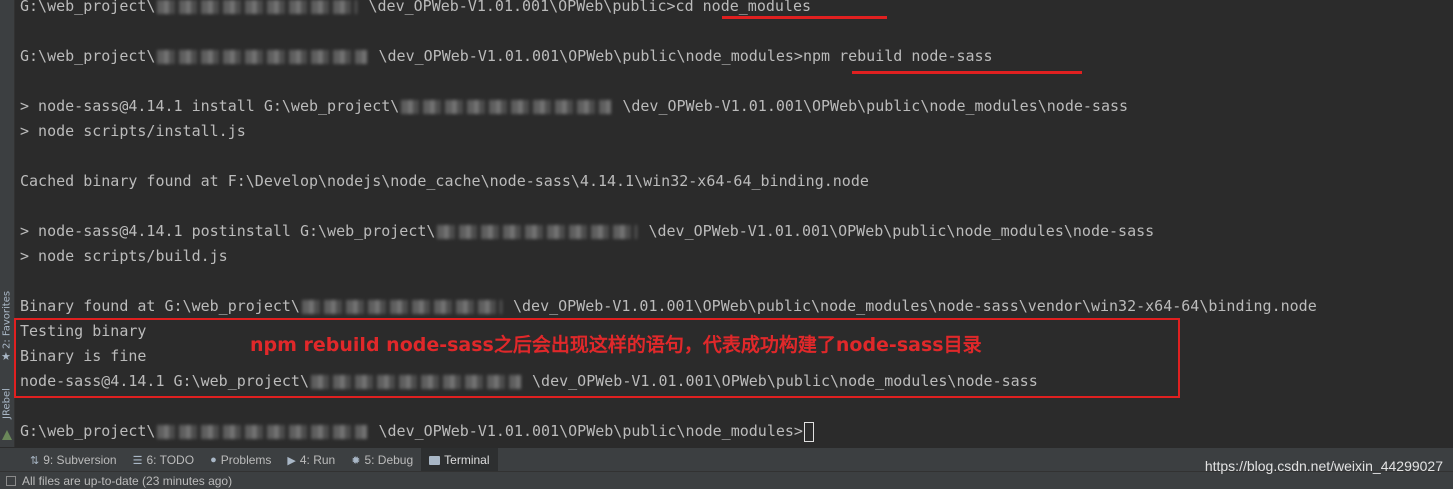  Describe the element at coordinates (804, 17) in the screenshot. I see `highlight-underline-cd` at that location.